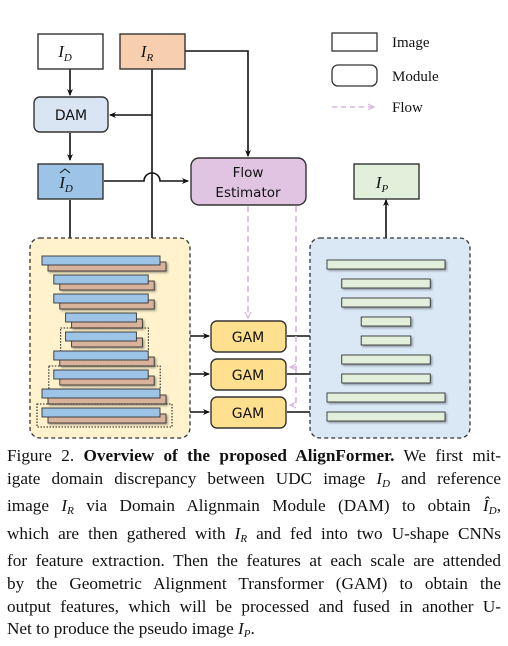  Describe the element at coordinates (248, 193) in the screenshot. I see `flow-estimator-label-line2: Estimator` at that location.